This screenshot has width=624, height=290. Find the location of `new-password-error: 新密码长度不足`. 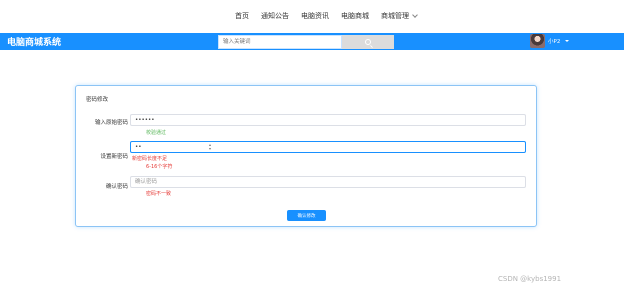

new-password-error: 新密码长度不足 is located at coordinates (150, 159).